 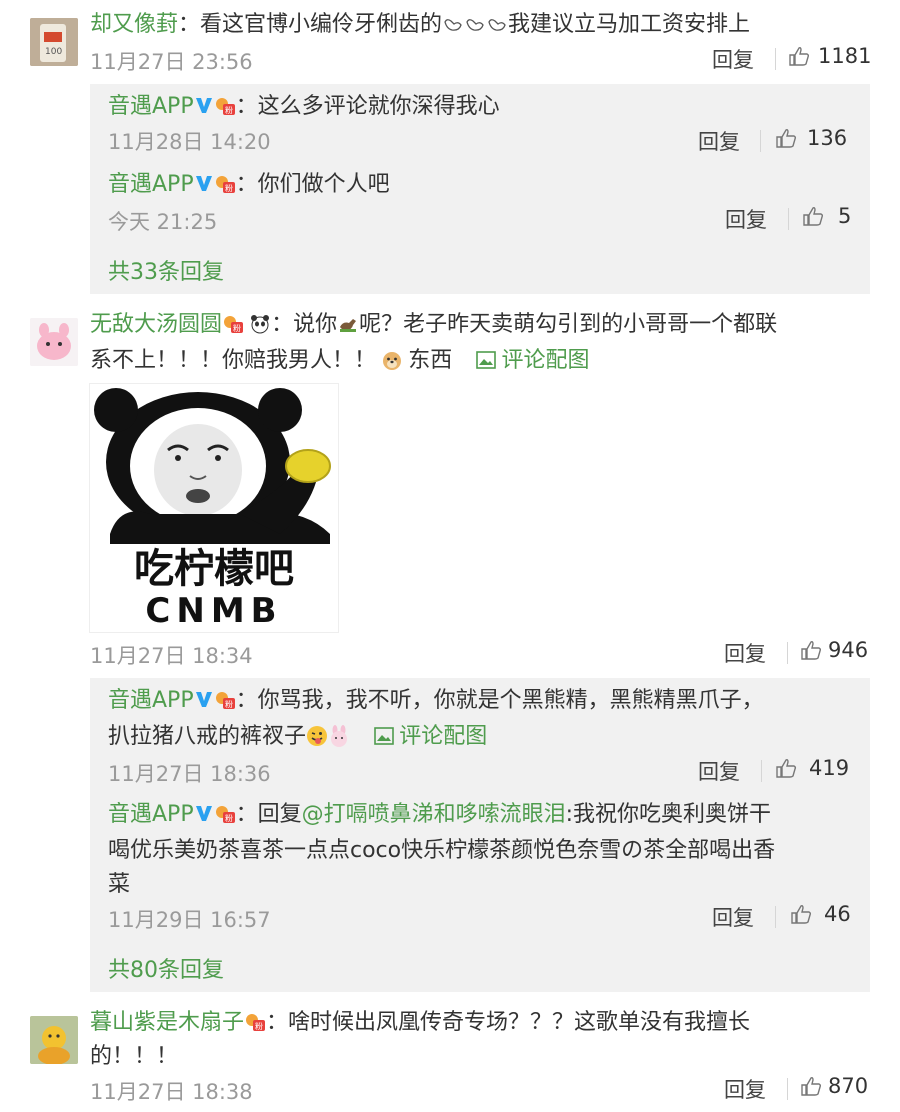 I want to click on comment-text: 我建议立马加工资安排上, so click(x=629, y=24).